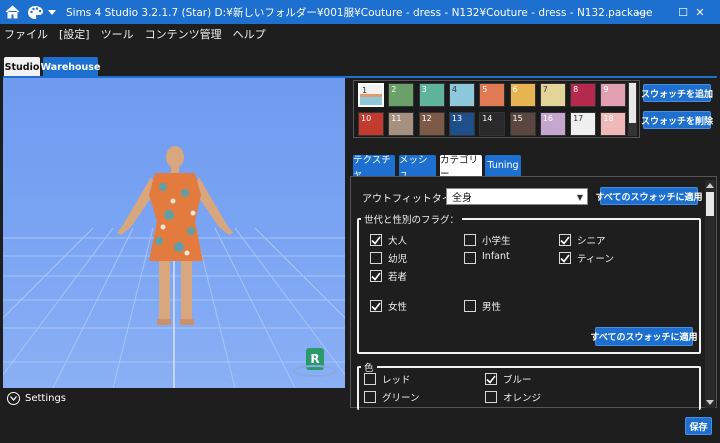 This screenshot has height=443, width=720. Describe the element at coordinates (578, 118) in the screenshot. I see `swatch-number: 17` at that location.